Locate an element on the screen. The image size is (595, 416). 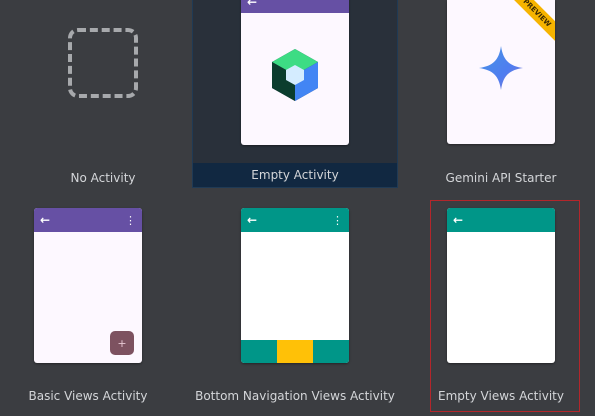
bottom-navigation-bar is located at coordinates (295, 351).